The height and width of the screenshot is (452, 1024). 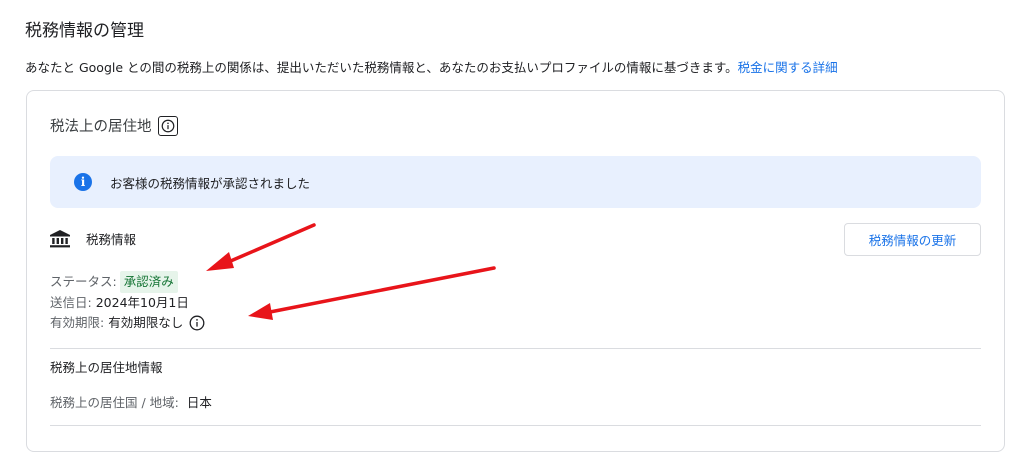 I want to click on status-row: ステータス: 承認済み, so click(x=127, y=282).